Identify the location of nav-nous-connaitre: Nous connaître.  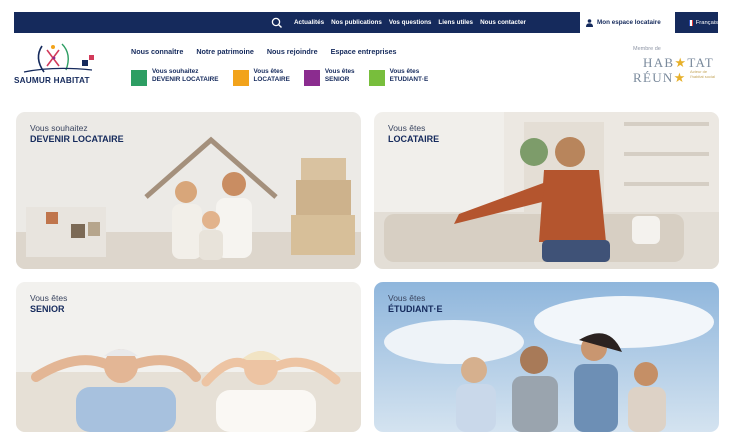
(157, 51).